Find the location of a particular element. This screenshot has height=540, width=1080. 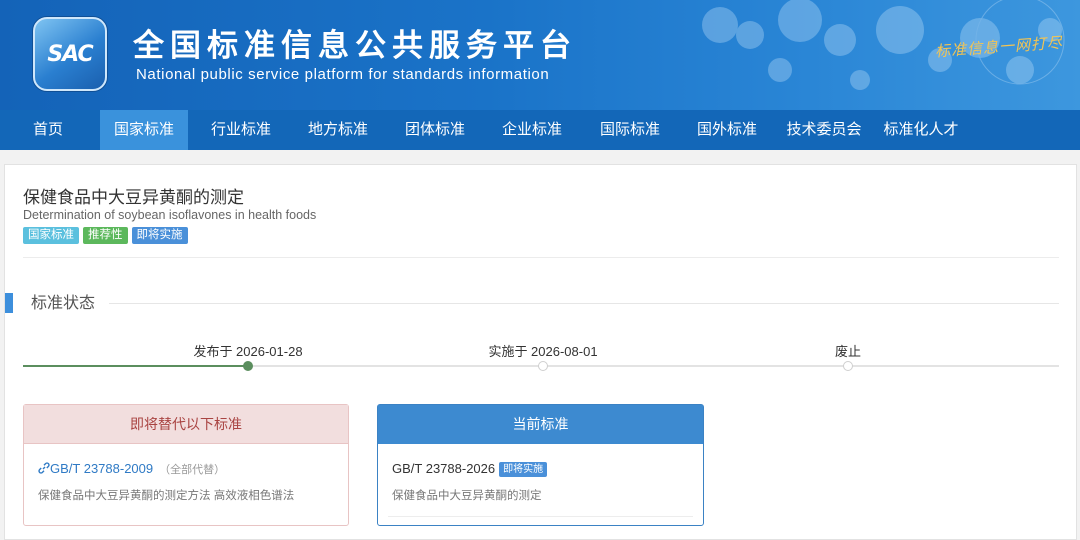

current-standard-badge: 即将实施 is located at coordinates (523, 469).